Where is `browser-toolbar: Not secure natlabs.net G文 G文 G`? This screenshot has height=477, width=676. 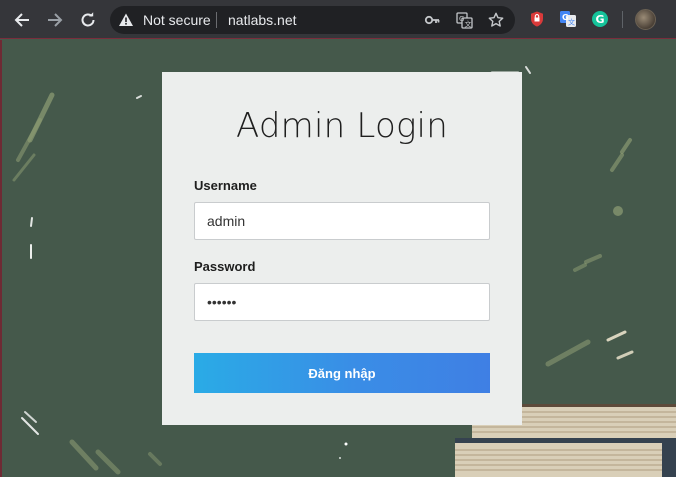 browser-toolbar: Not secure natlabs.net G文 G文 G is located at coordinates (338, 19).